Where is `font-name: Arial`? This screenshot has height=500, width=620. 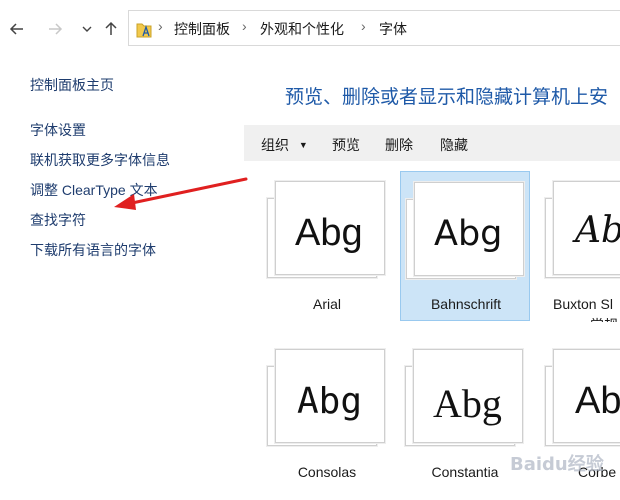 font-name: Arial is located at coordinates (326, 304).